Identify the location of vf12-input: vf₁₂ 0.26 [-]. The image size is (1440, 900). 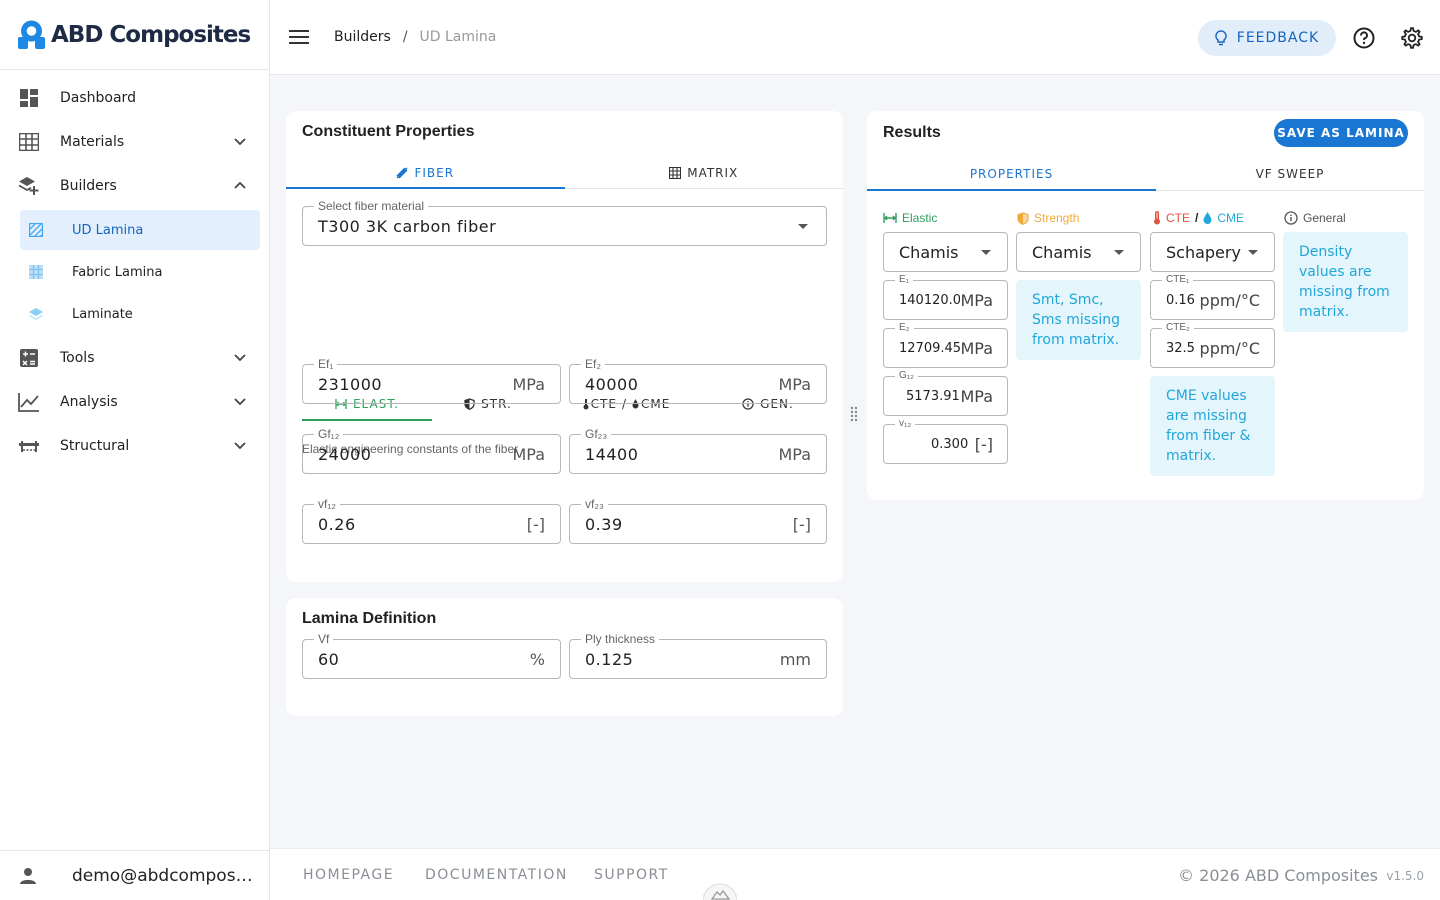
(431, 520).